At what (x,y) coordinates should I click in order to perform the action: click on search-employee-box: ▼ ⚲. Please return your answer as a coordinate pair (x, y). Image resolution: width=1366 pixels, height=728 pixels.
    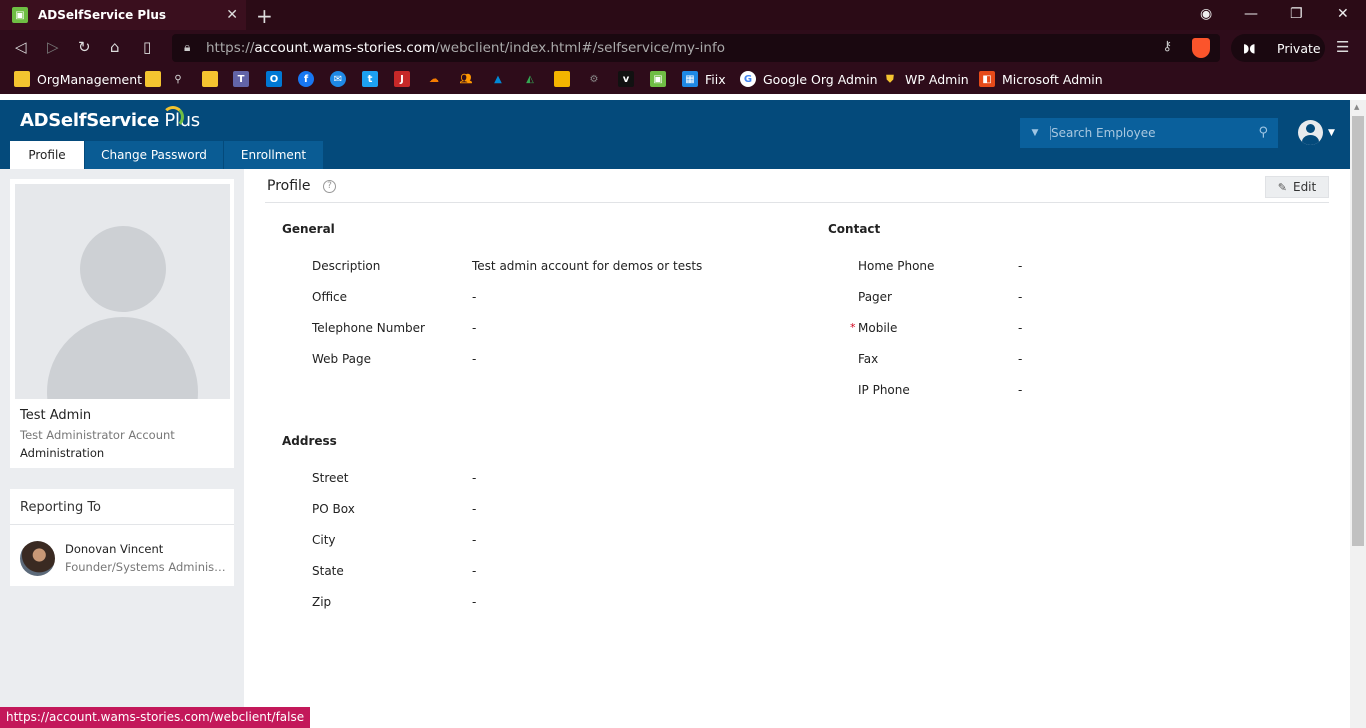
    Looking at the image, I should click on (1149, 133).